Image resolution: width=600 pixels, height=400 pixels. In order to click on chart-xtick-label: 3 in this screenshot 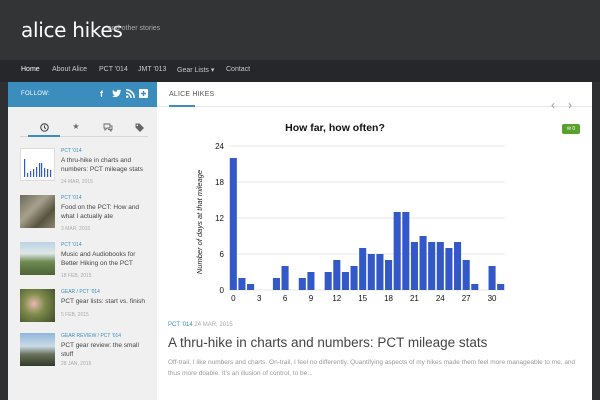, I will do `click(259, 298)`.